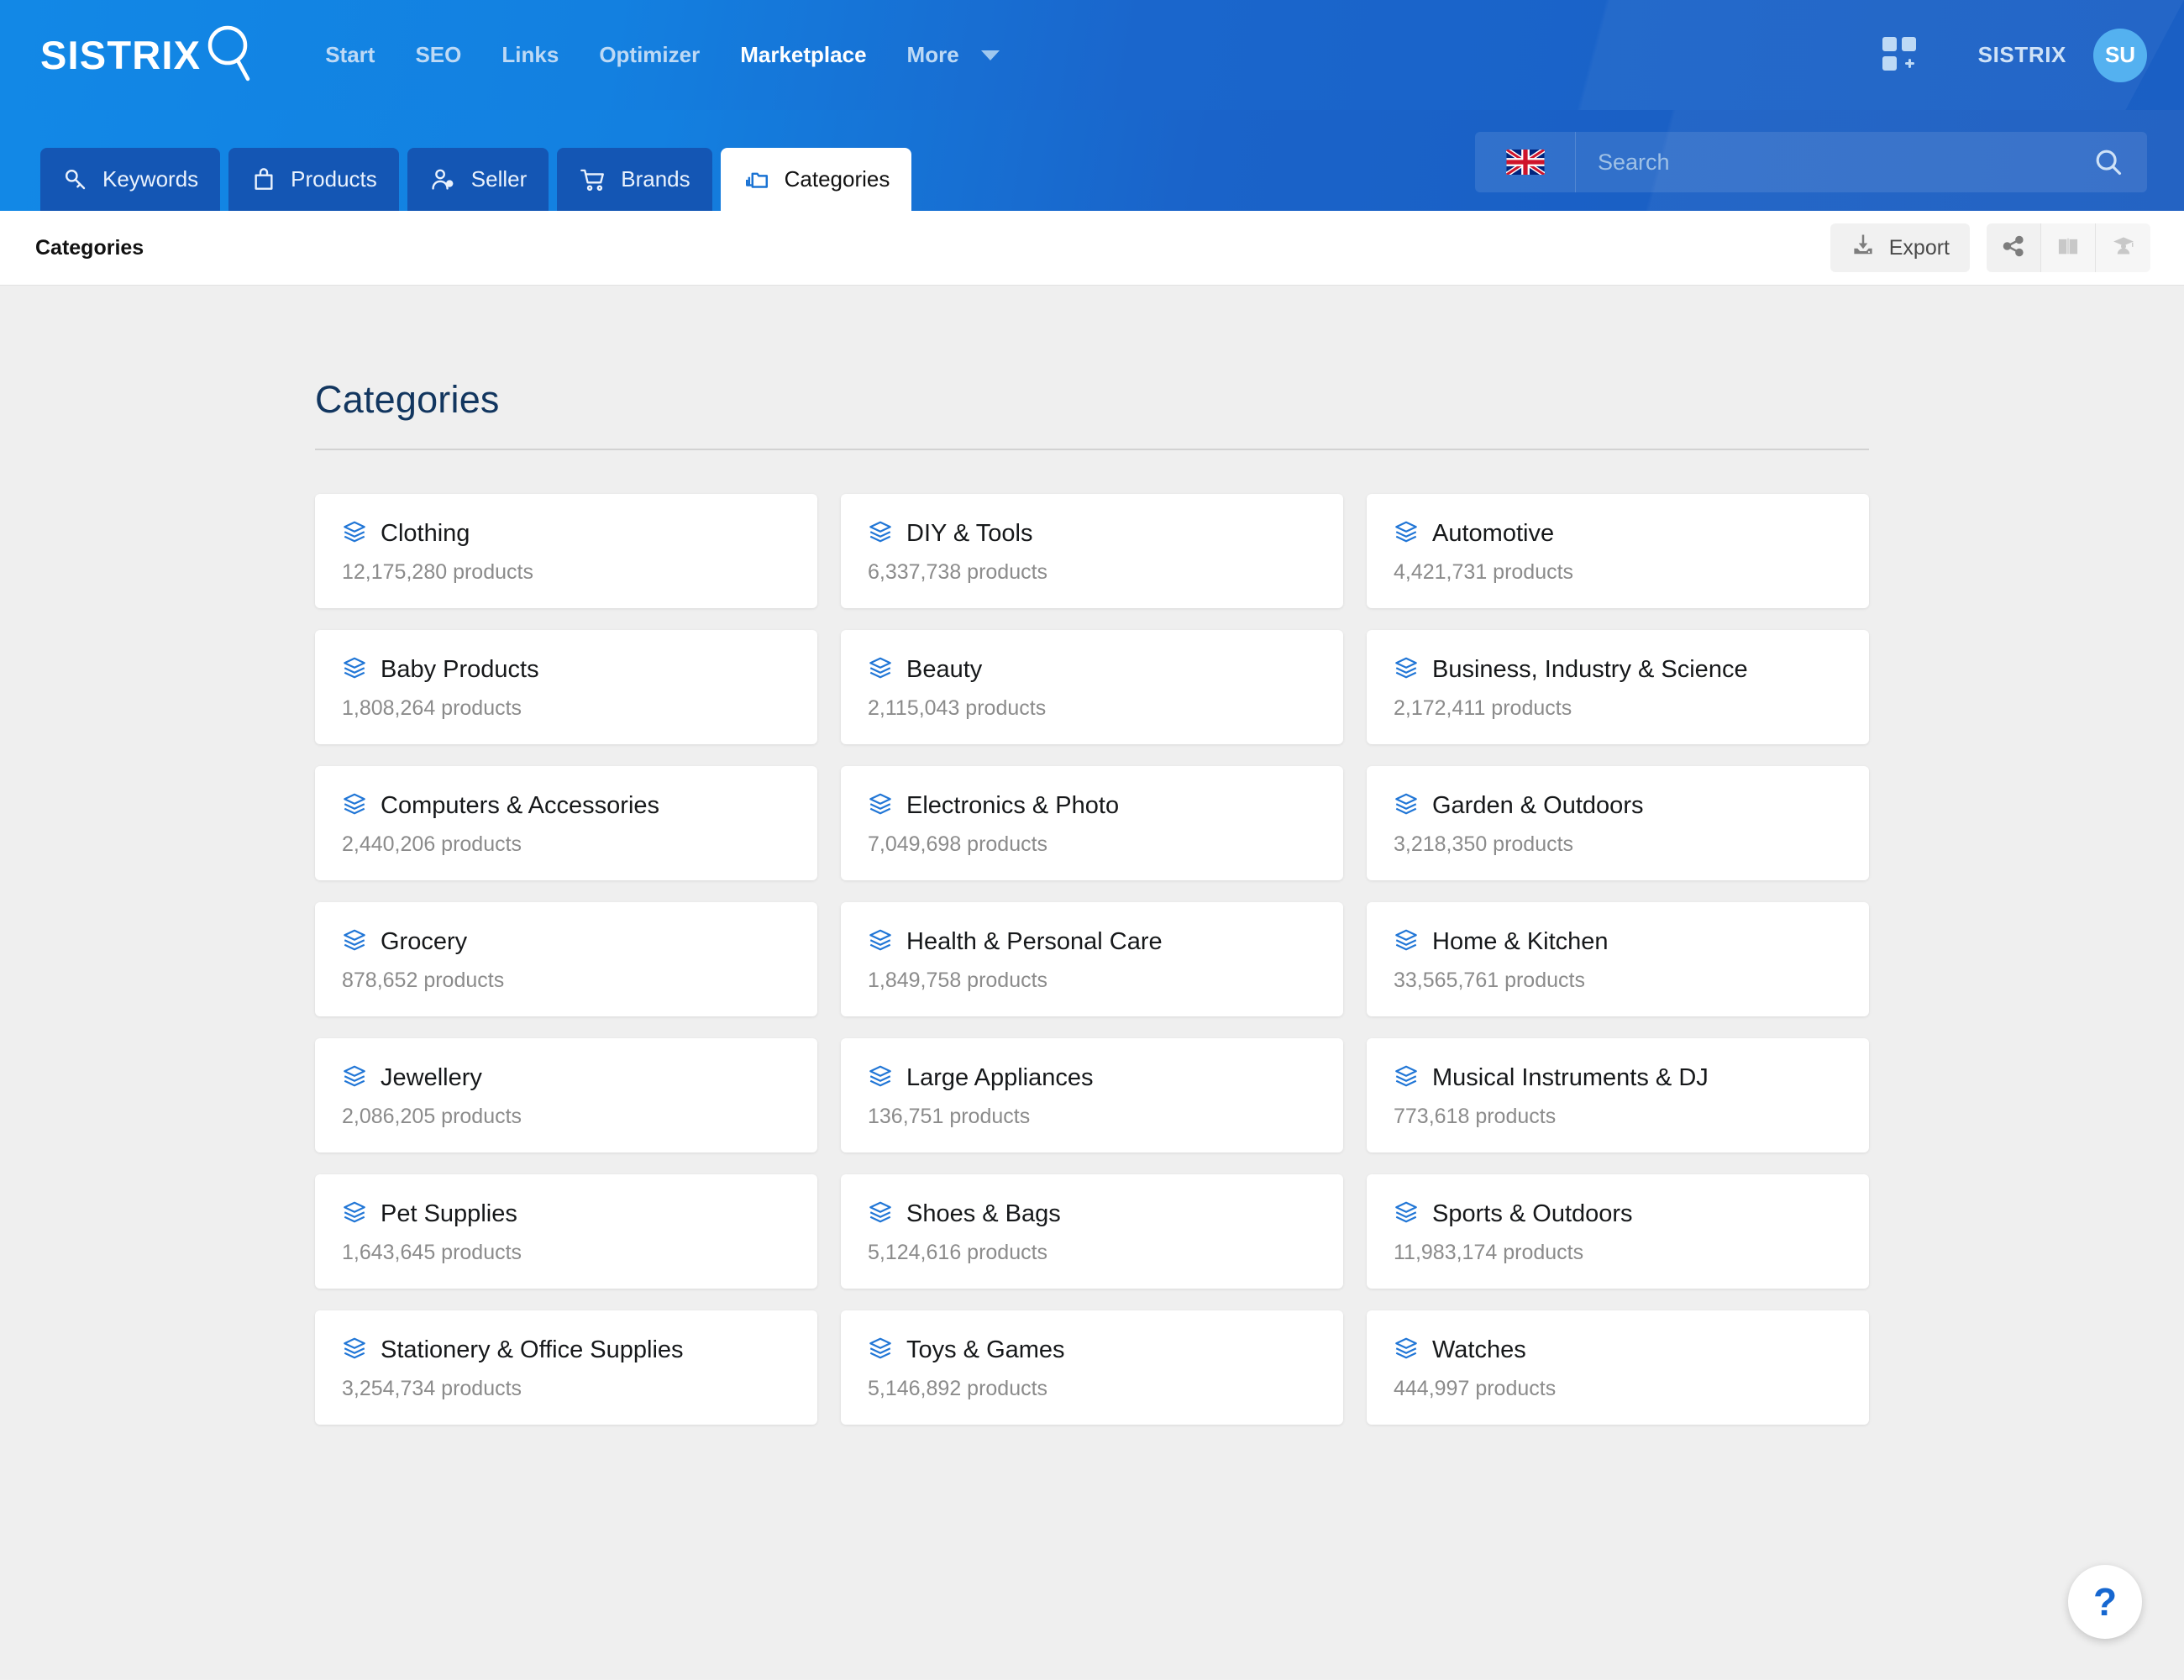 The height and width of the screenshot is (1680, 2184). What do you see at coordinates (350, 55) in the screenshot?
I see `nav-item-start: Start` at bounding box center [350, 55].